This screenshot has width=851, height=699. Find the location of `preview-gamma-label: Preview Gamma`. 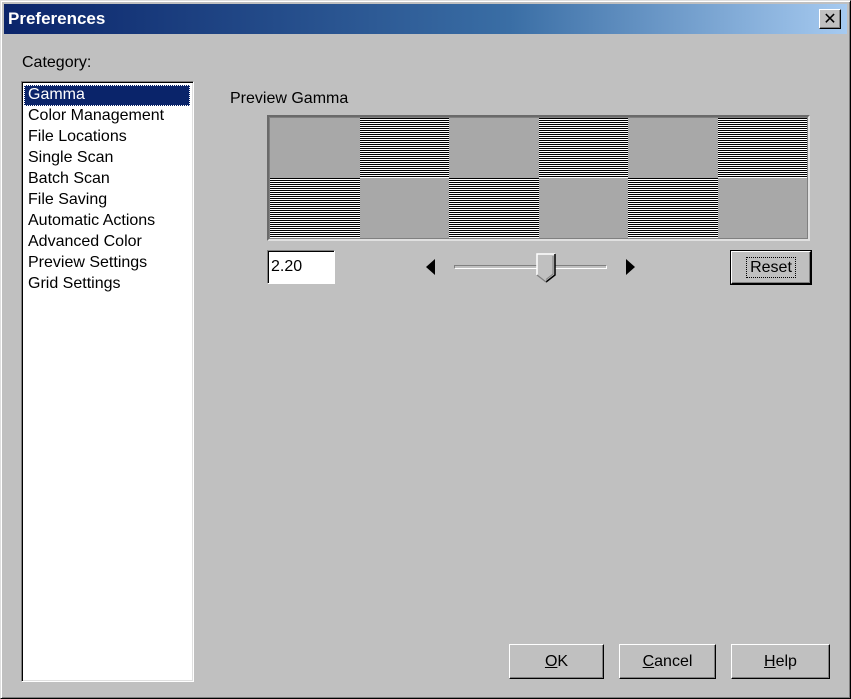

preview-gamma-label: Preview Gamma is located at coordinates (289, 98).